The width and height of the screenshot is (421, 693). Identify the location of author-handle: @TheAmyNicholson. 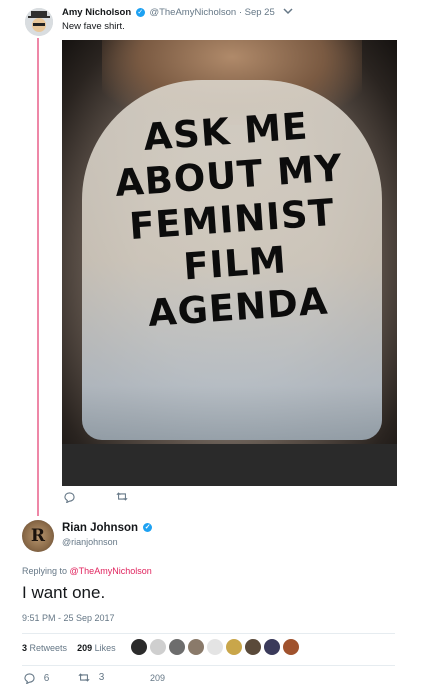
(192, 12).